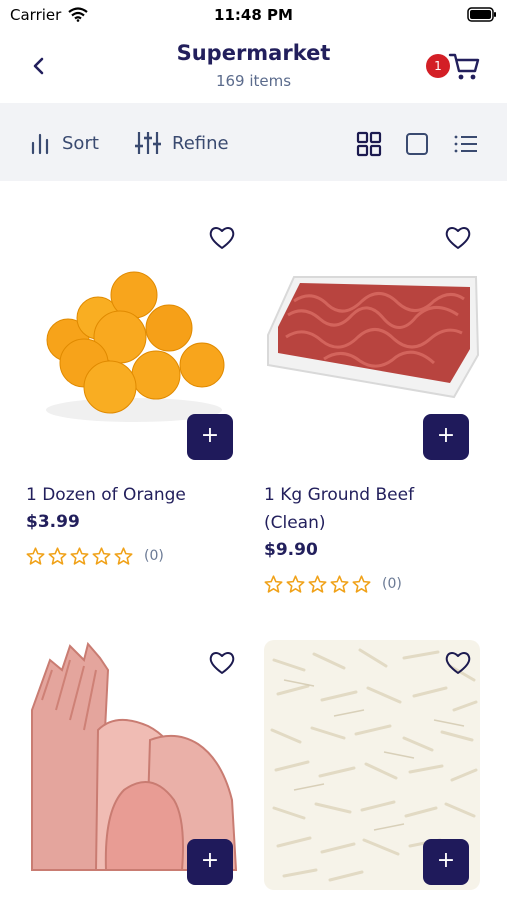 This screenshot has width=507, height=900. I want to click on list-view-icon, so click(466, 144).